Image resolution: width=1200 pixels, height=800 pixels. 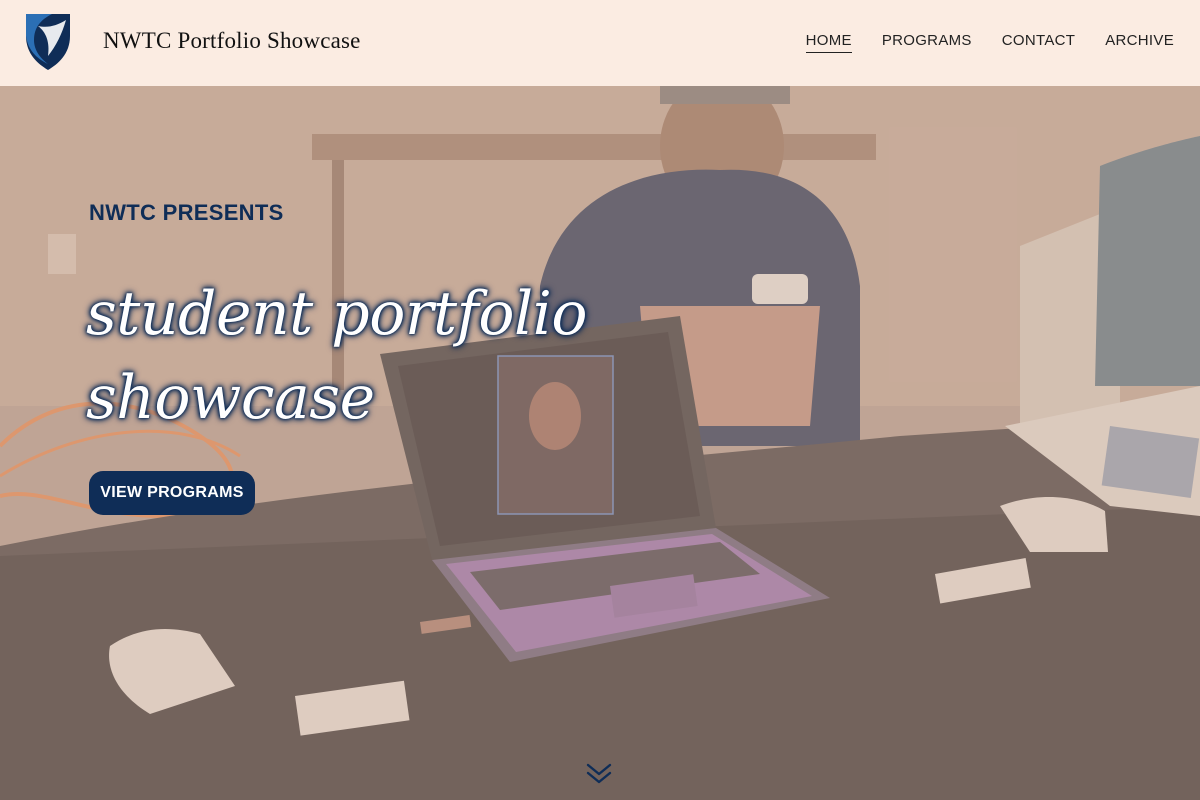 What do you see at coordinates (1139, 42) in the screenshot?
I see `nav-archive: ARCHIVE` at bounding box center [1139, 42].